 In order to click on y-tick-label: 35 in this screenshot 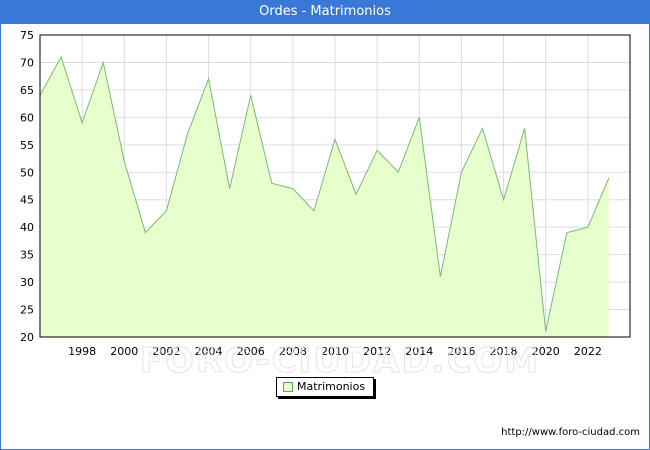, I will do `click(27, 255)`.